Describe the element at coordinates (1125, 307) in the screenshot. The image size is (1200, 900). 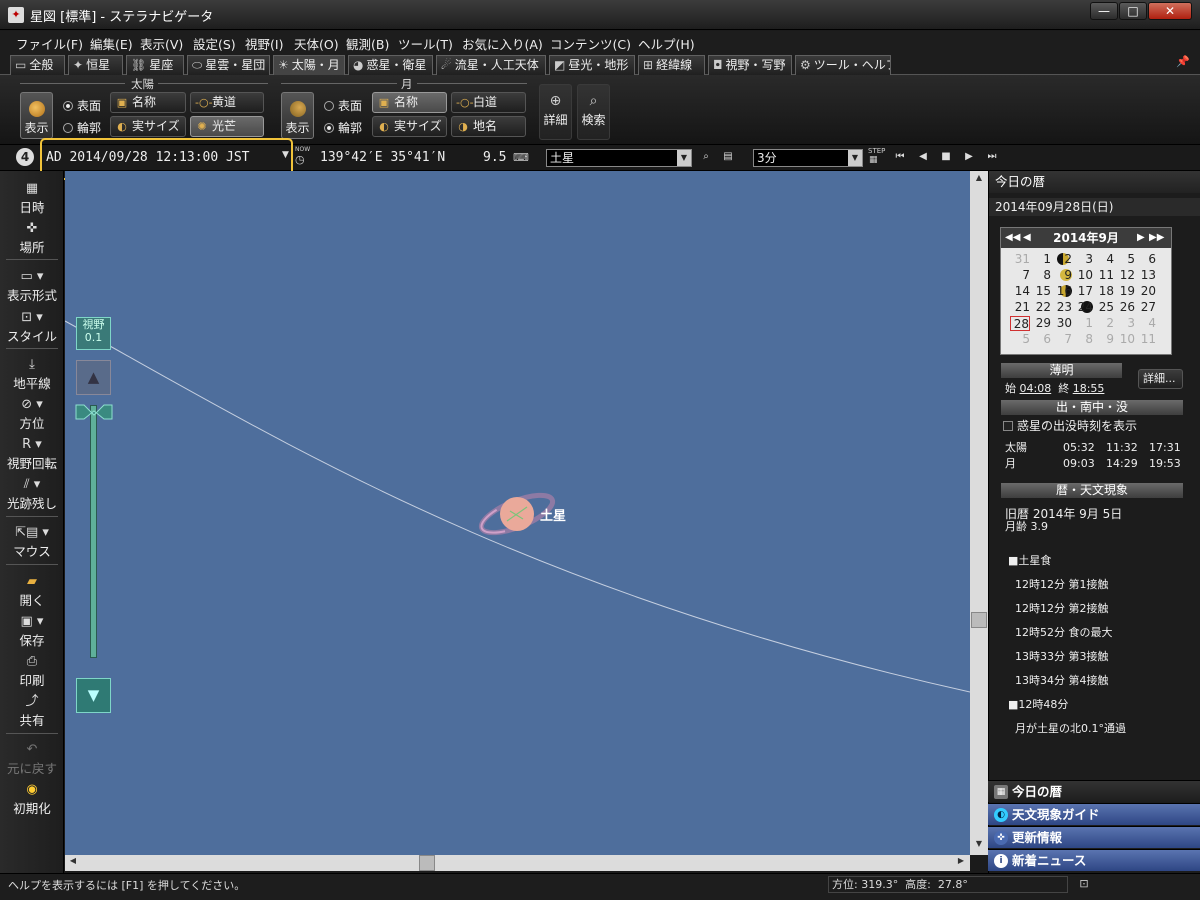
I see `calendar-day: 26` at that location.